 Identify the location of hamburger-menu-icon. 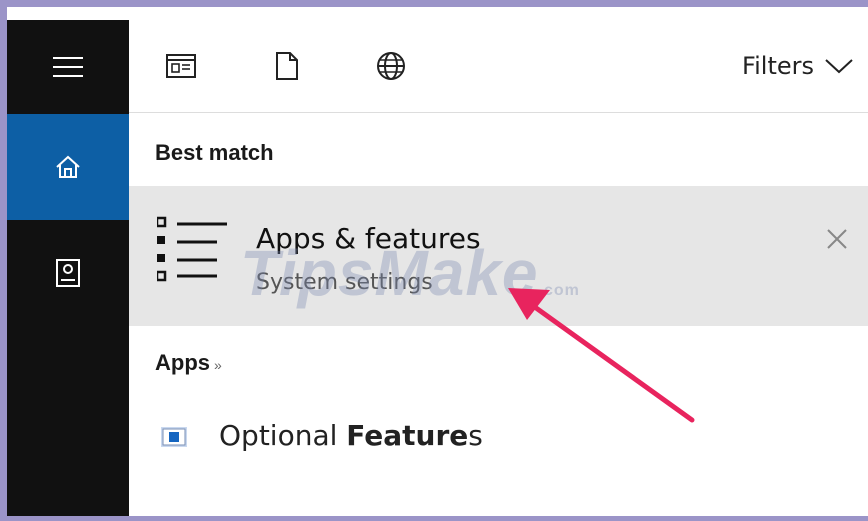
(68, 67).